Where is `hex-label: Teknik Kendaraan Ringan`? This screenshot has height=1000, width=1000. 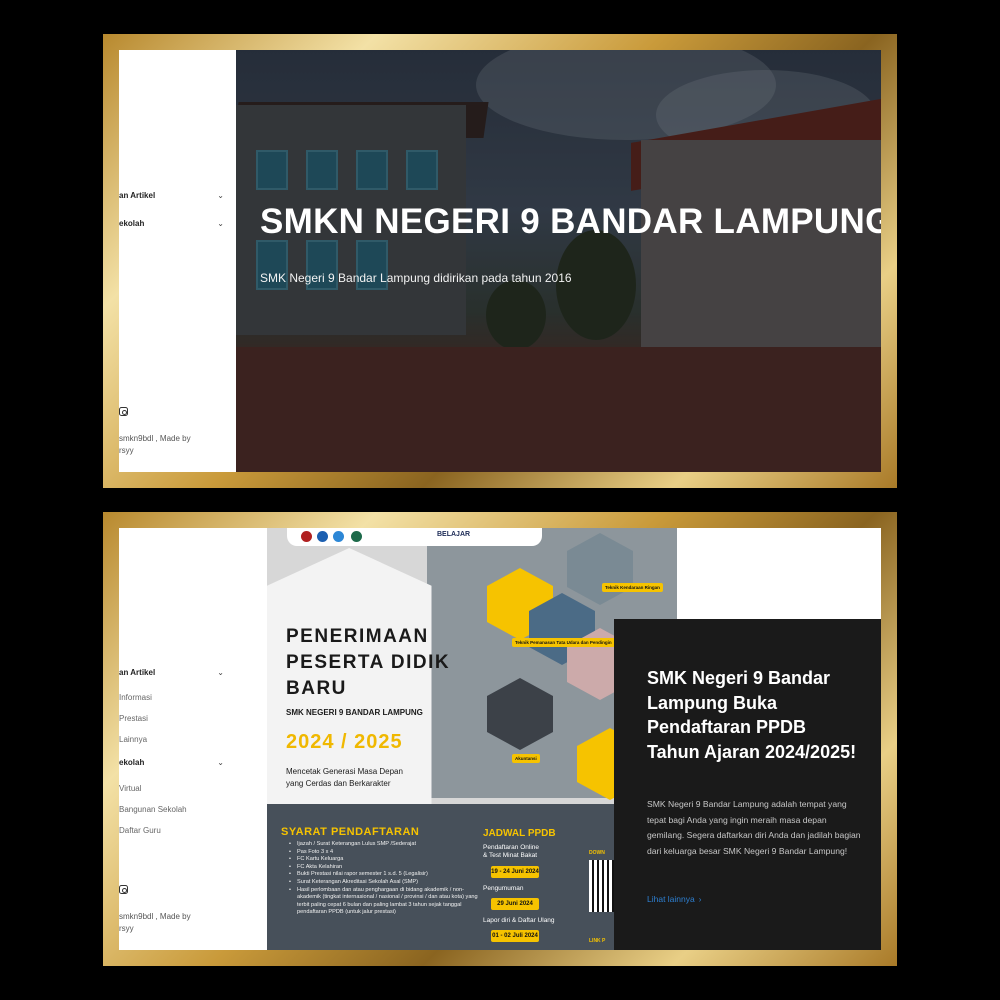 hex-label: Teknik Kendaraan Ringan is located at coordinates (632, 587).